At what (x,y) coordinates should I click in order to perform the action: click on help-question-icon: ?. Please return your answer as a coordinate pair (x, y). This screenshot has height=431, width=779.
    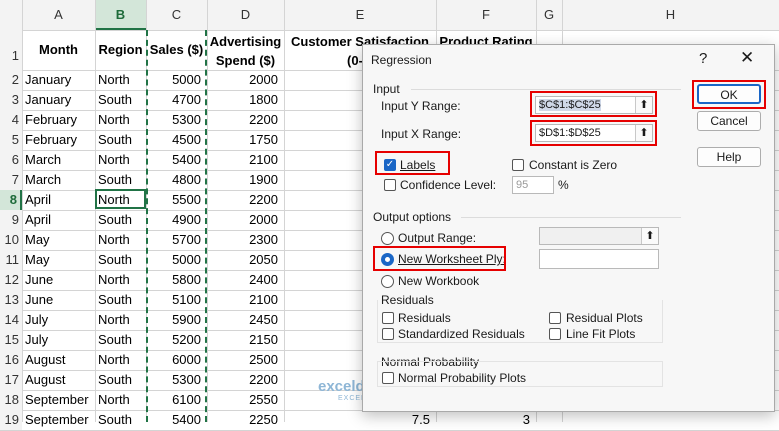
    Looking at the image, I should click on (703, 58).